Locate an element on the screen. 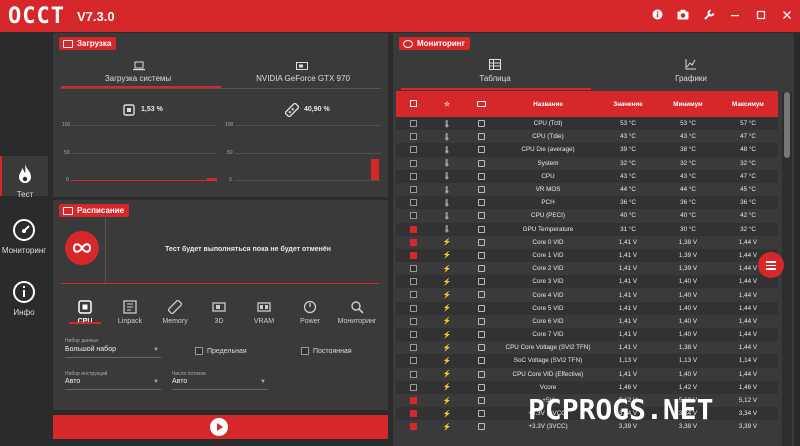 This screenshot has width=800, height=446. table-row: 🌡 CPU (PECI) 40 °C 40 °C 42 °C is located at coordinates (587, 216).